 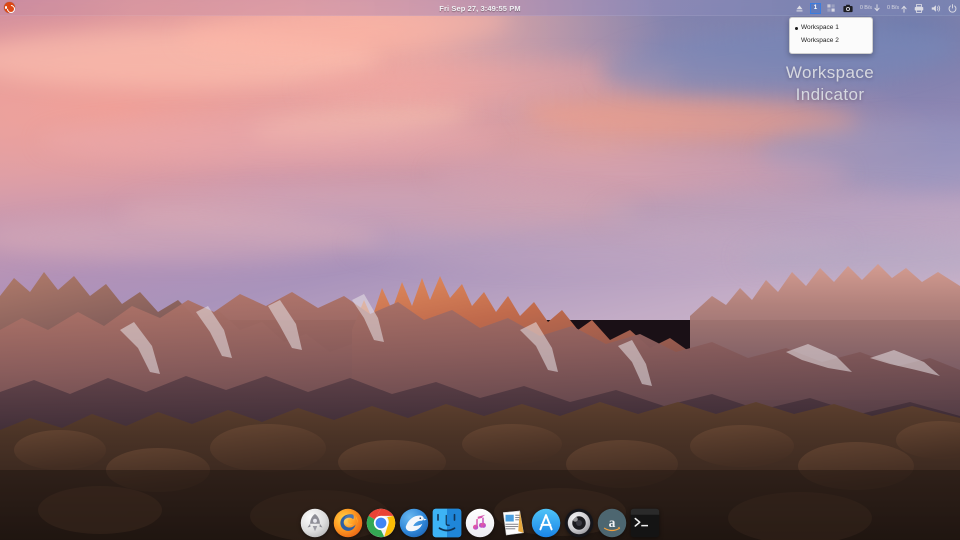 I want to click on volume-icon, so click(x=936, y=8).